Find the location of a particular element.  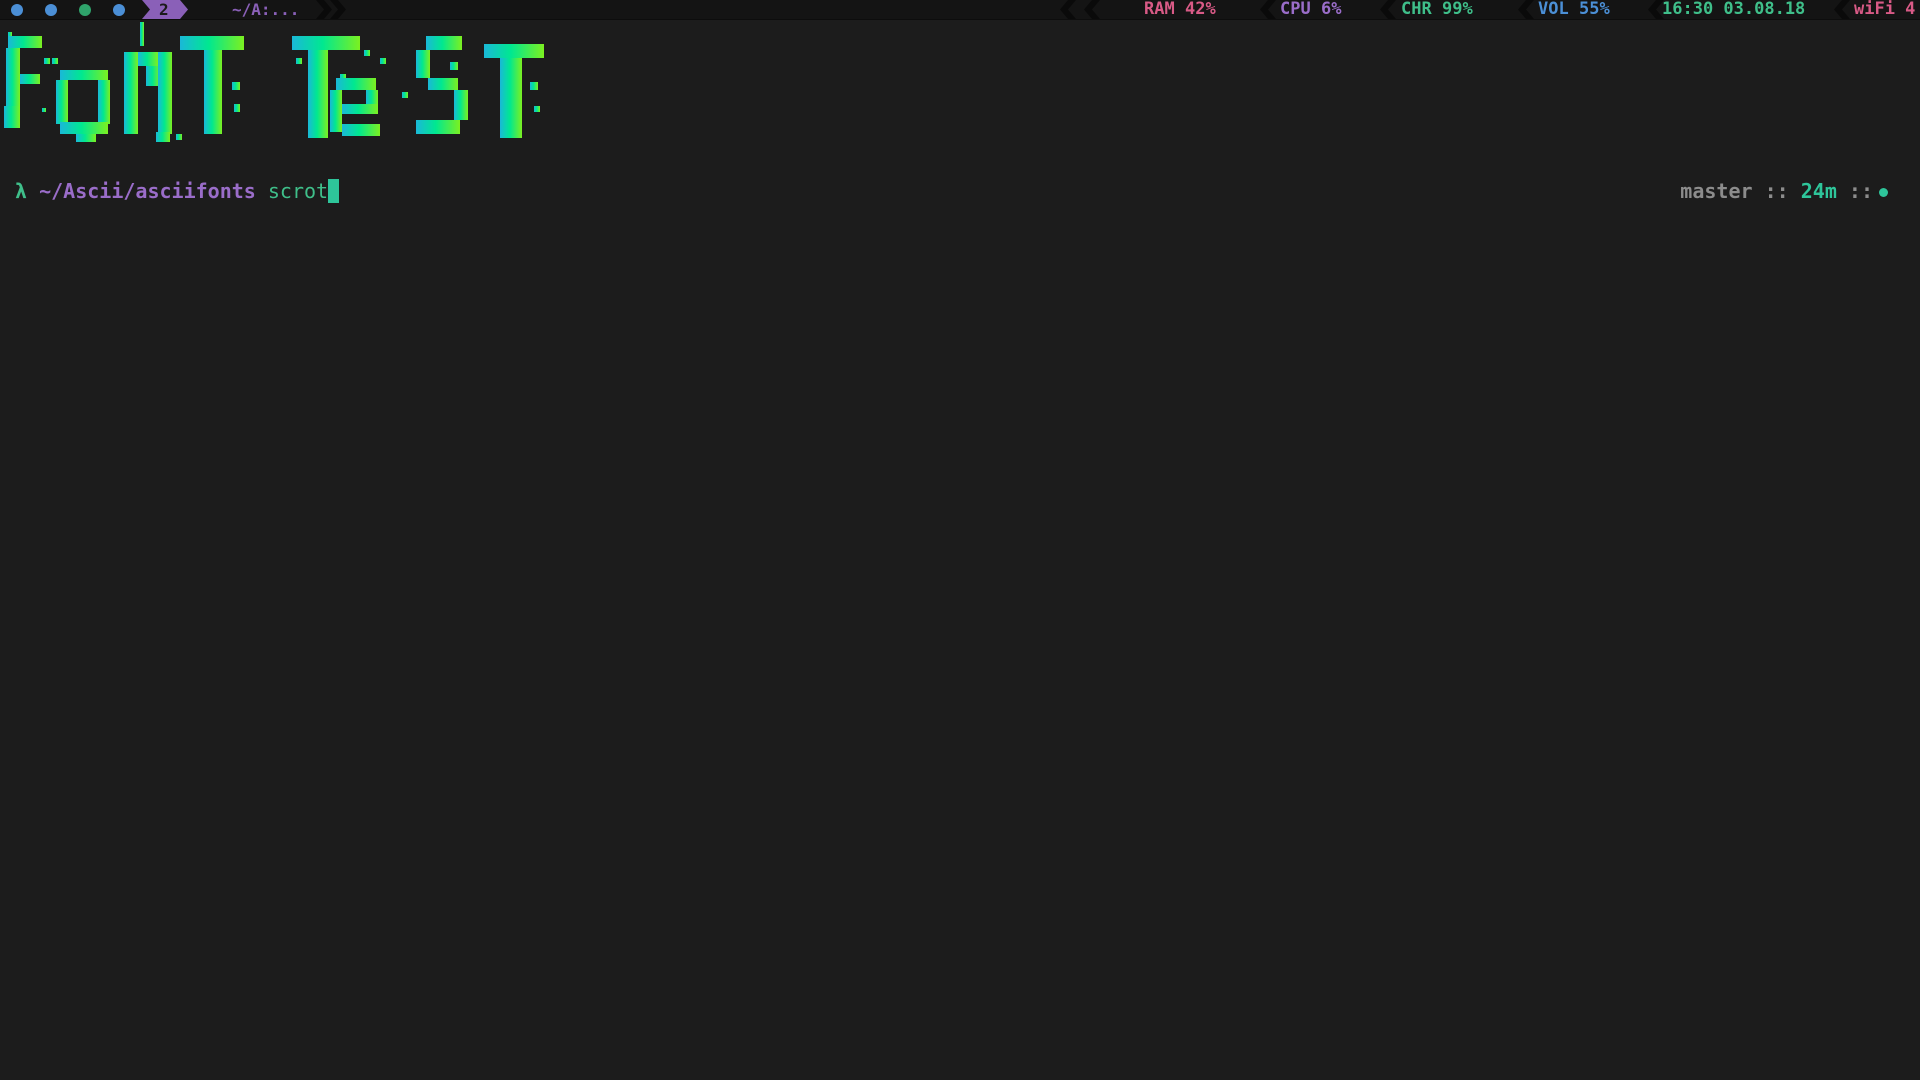

cpu-status: CPU 6% is located at coordinates (1310, 9).